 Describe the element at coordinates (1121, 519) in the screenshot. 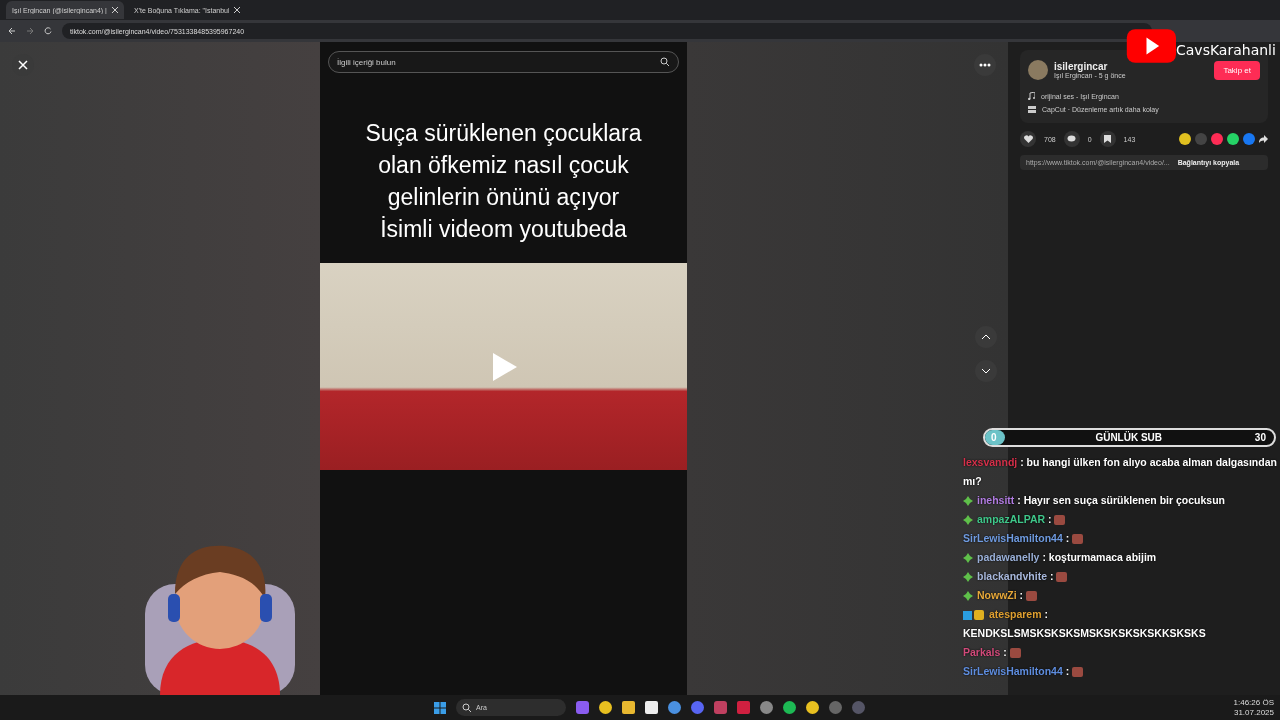

I see `chat-message: ampazALPAR :` at that location.